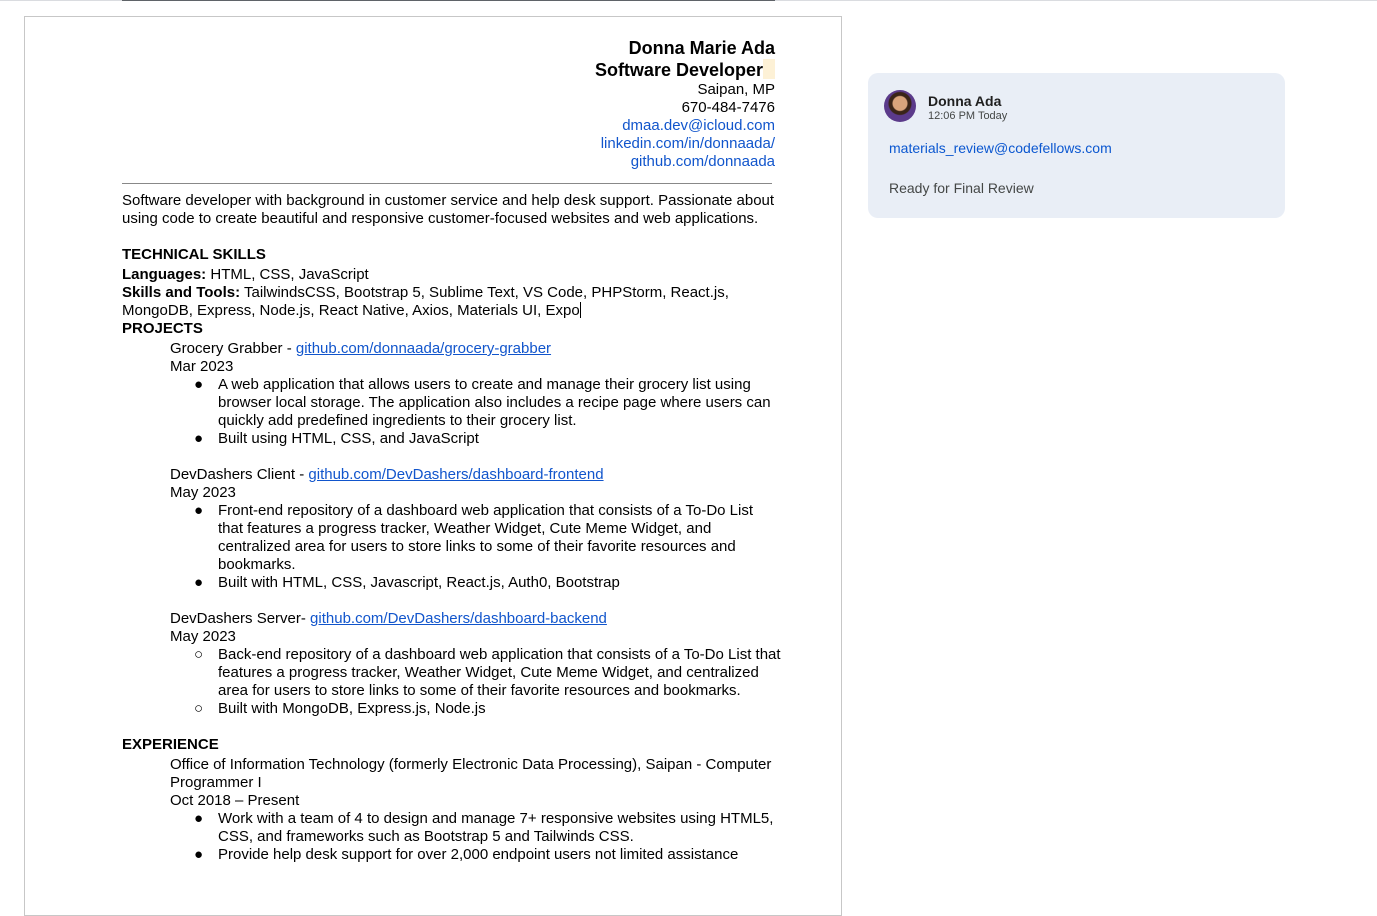  I want to click on resume-phone: 670-484-7476, so click(728, 107).